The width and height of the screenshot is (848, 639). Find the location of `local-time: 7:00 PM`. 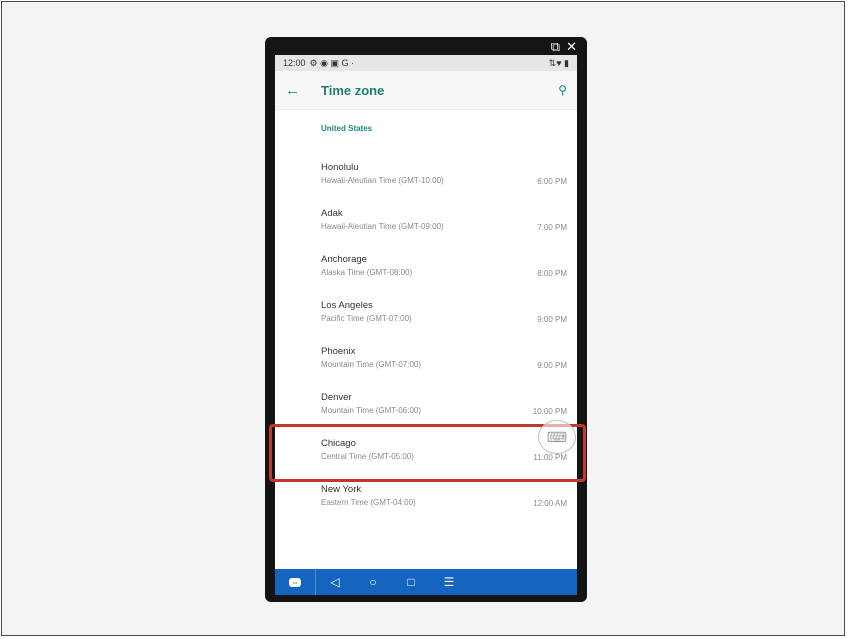

local-time: 7:00 PM is located at coordinates (552, 227).